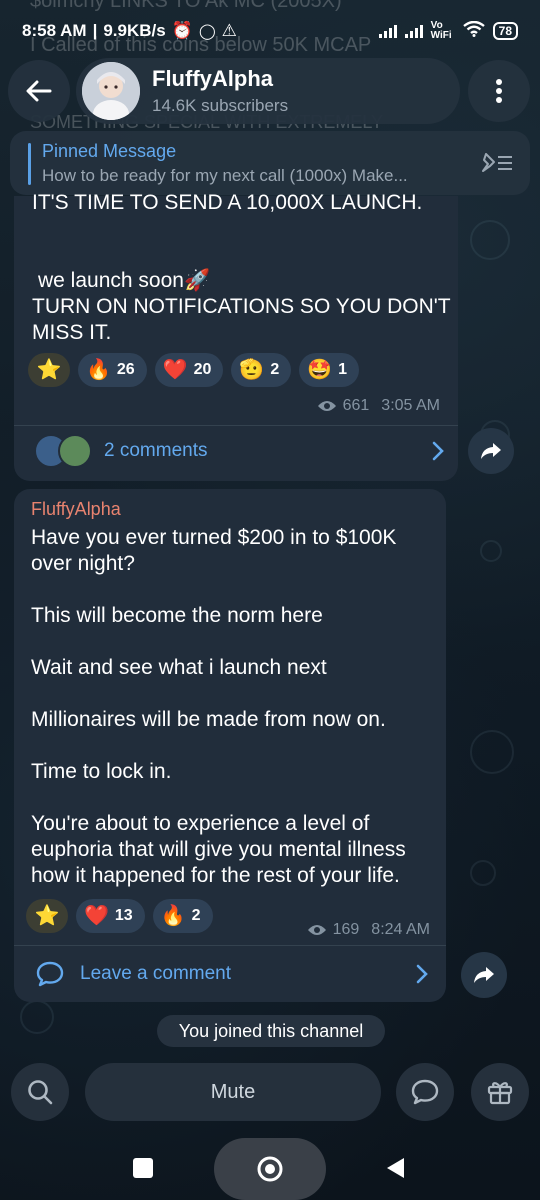 This screenshot has width=540, height=1200. Describe the element at coordinates (220, 105) in the screenshot. I see `subscriber-count: 14.6K subscribers` at that location.